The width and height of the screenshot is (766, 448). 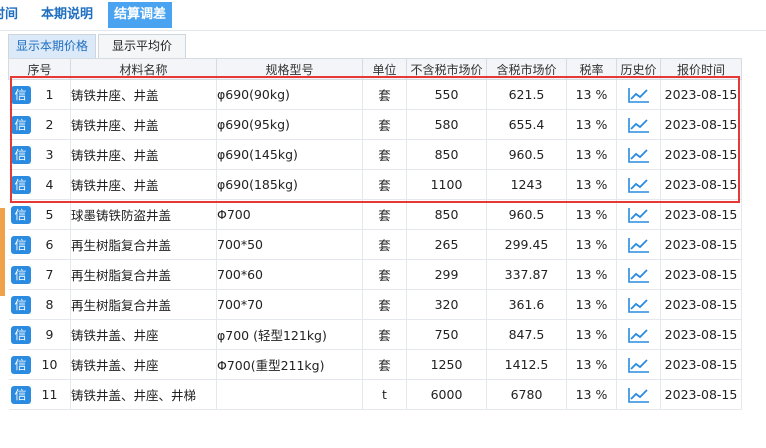 What do you see at coordinates (289, 124) in the screenshot?
I see `spec: φ690(95kg)` at bounding box center [289, 124].